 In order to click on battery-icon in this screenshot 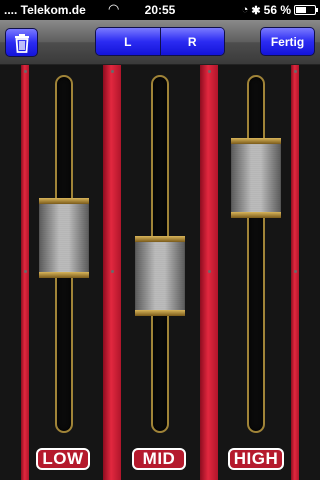, I will do `click(306, 10)`.